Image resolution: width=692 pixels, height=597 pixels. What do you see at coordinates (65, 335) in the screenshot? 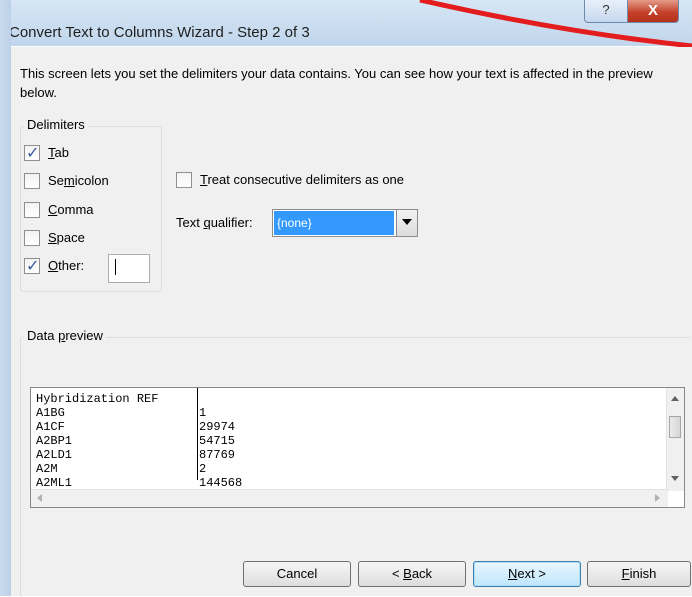
I see `data-preview-legend: Data preview` at bounding box center [65, 335].